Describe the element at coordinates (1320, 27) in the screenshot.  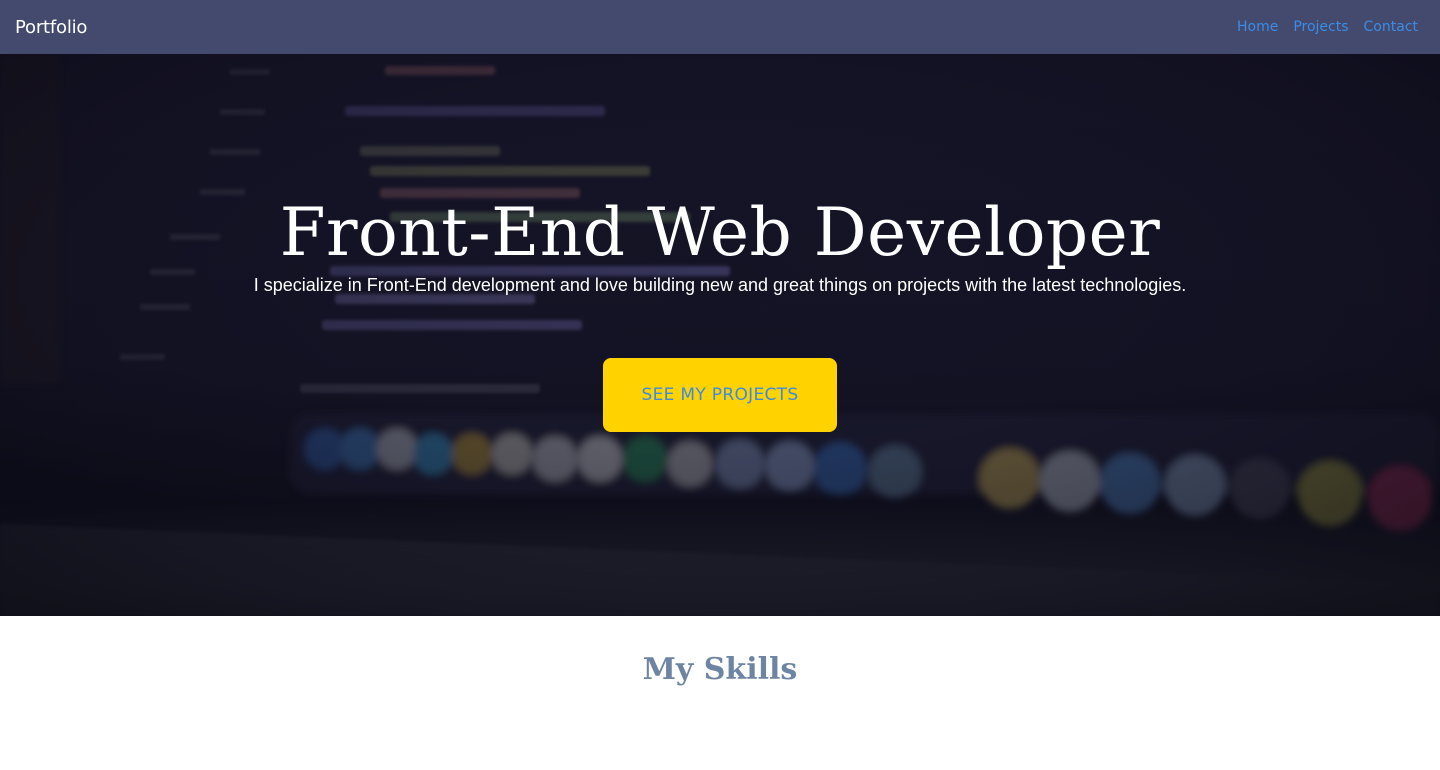
I see `nav-link-projects: Projects` at that location.